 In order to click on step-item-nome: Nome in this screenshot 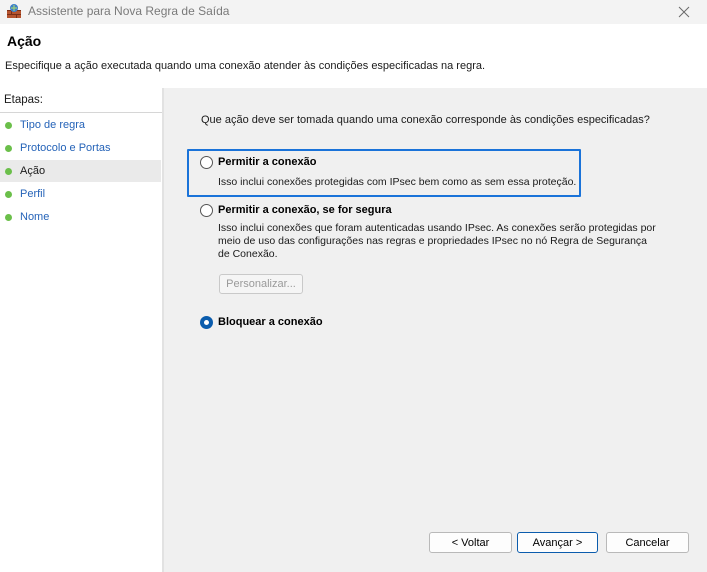, I will do `click(80, 217)`.